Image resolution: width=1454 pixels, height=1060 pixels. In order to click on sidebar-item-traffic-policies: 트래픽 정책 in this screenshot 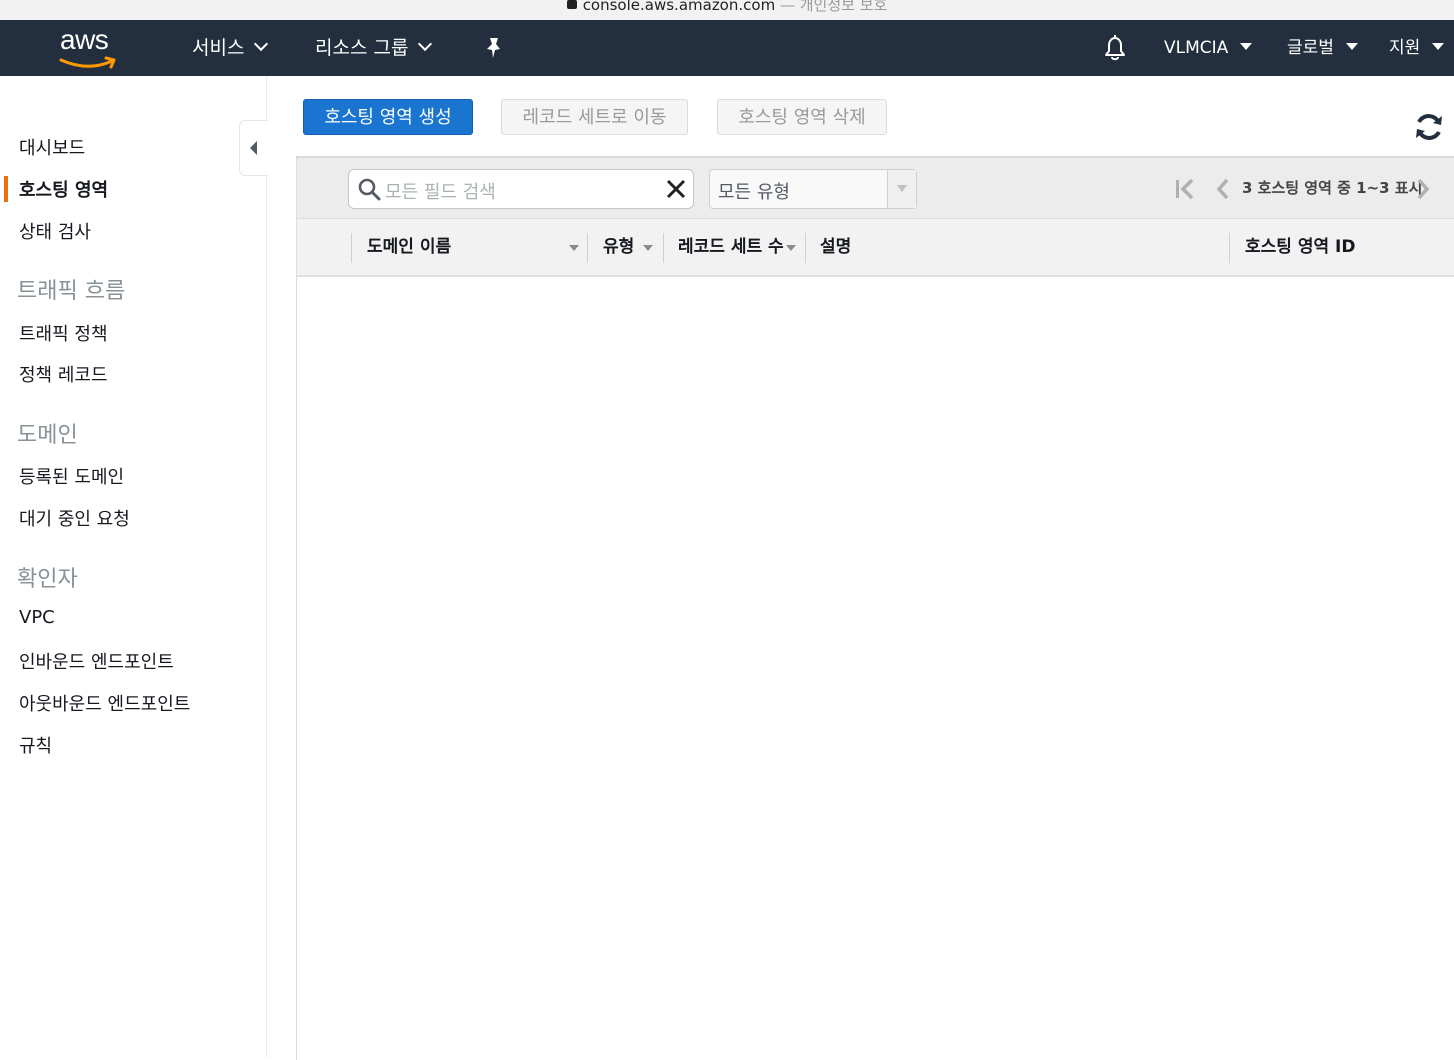, I will do `click(63, 333)`.